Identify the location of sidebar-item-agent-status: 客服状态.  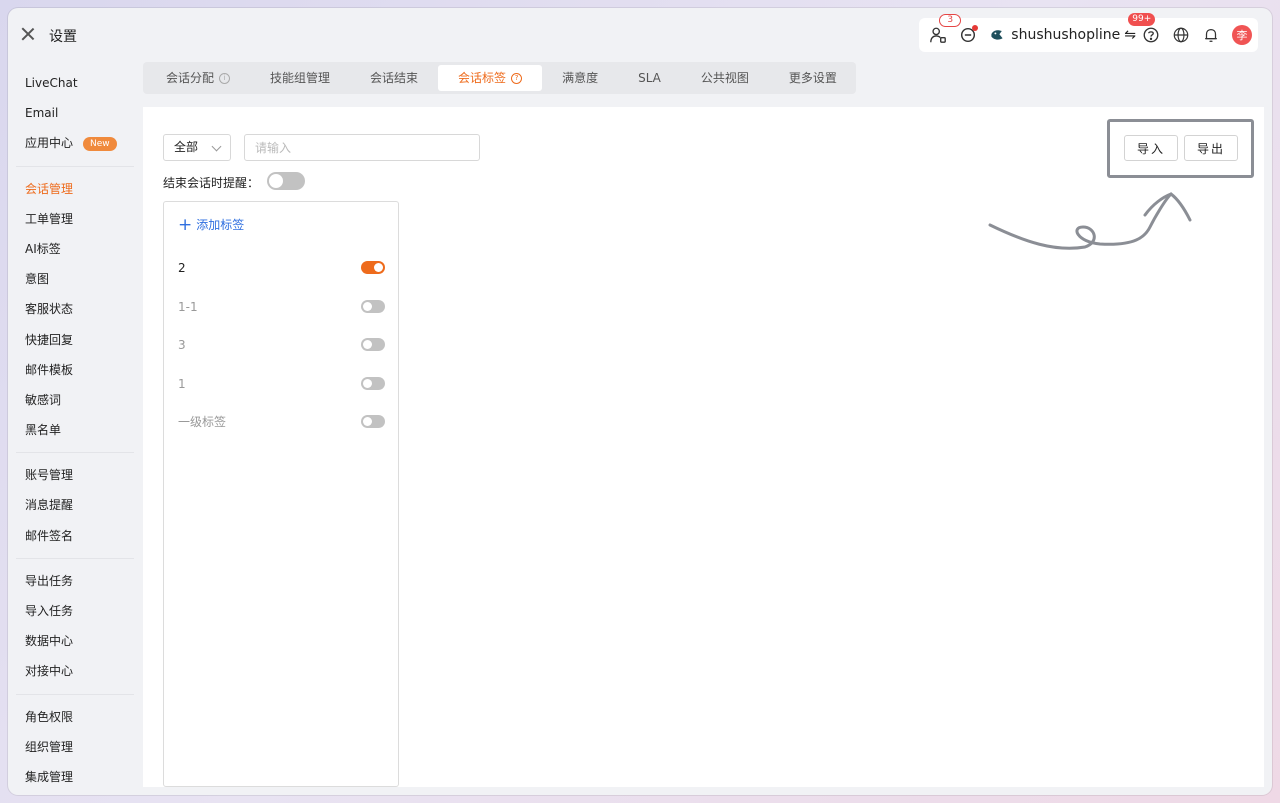
(75, 309).